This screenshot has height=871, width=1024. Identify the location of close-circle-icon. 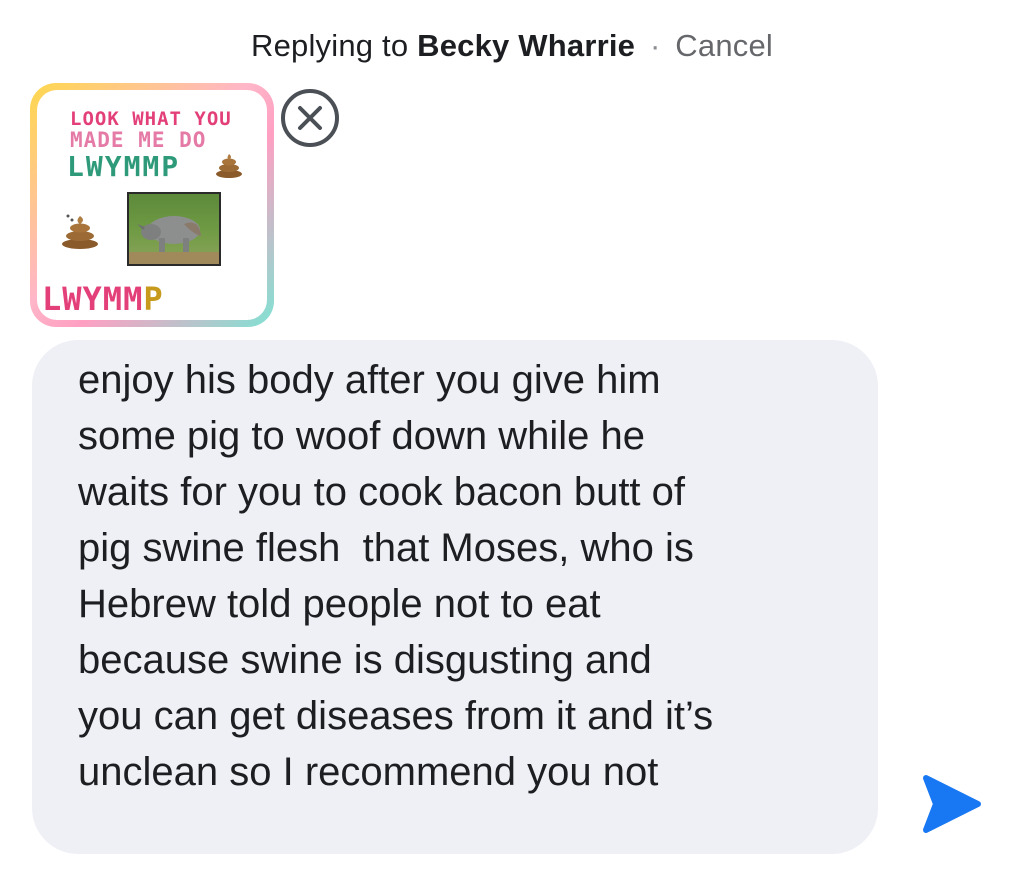
(310, 118).